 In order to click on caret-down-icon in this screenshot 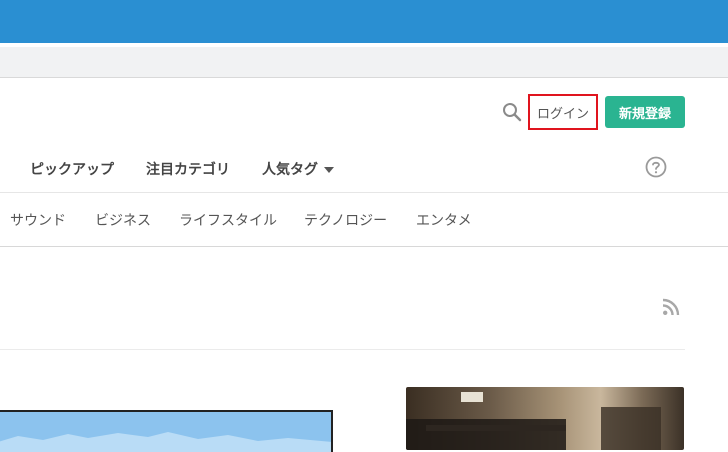, I will do `click(329, 170)`.